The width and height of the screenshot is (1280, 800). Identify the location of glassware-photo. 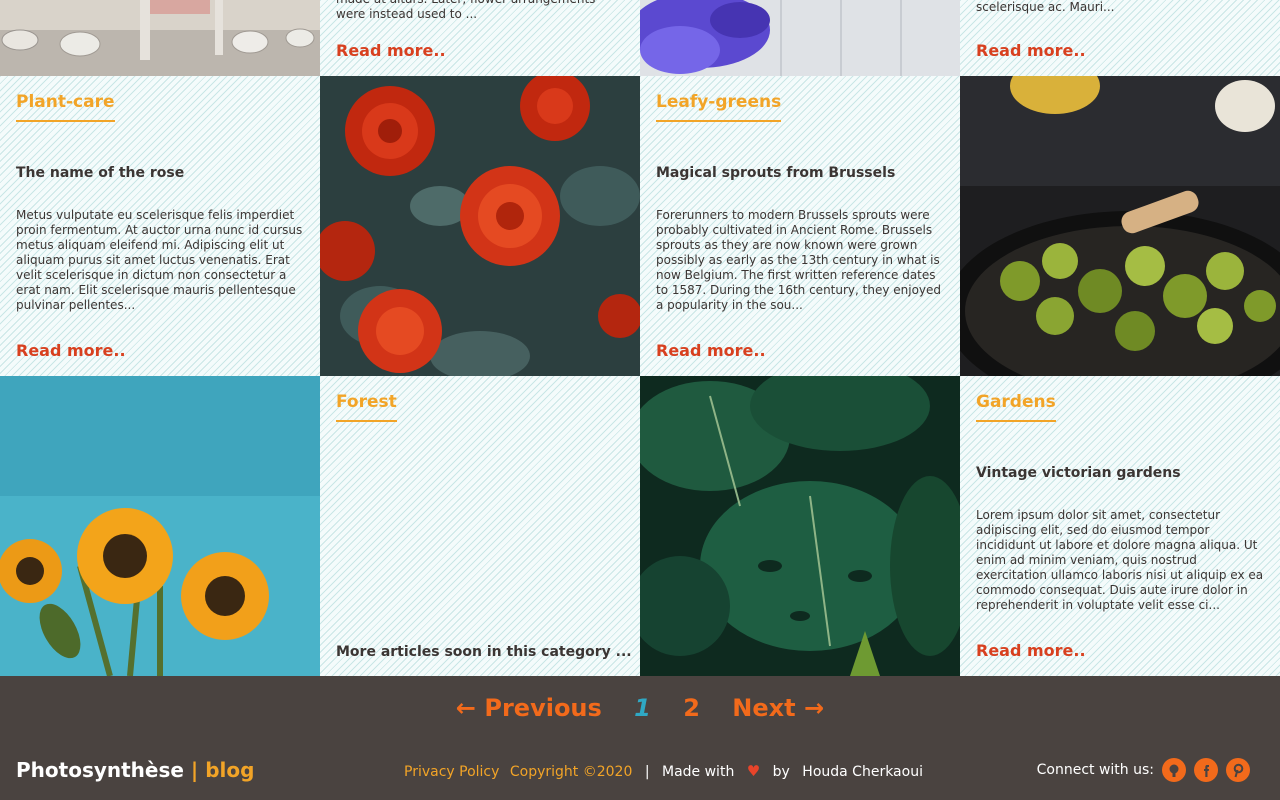
(160, 38).